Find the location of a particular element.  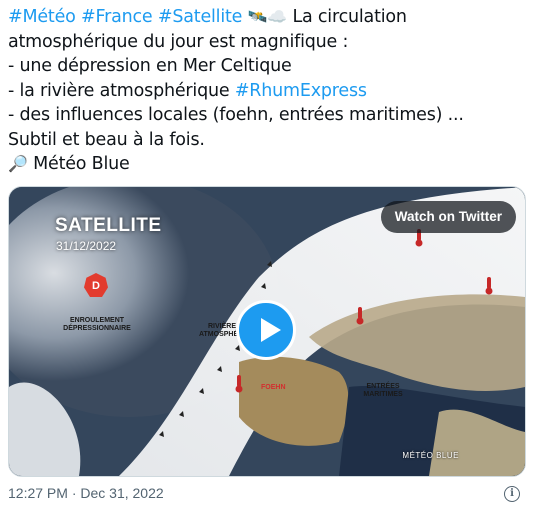

magnifier-icon: 🔎 is located at coordinates (18, 163).